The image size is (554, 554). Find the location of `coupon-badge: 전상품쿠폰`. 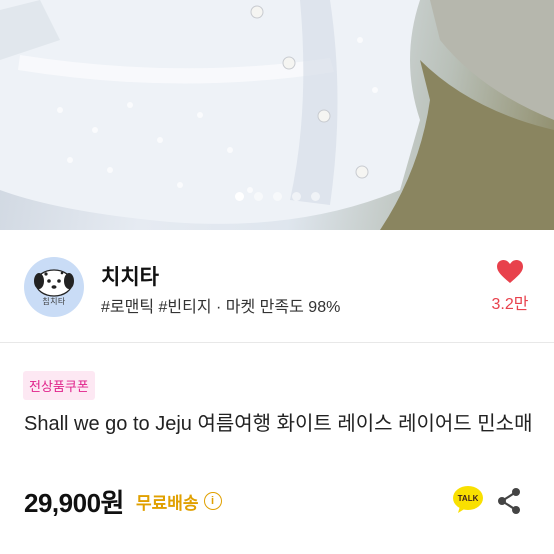

coupon-badge: 전상품쿠폰 is located at coordinates (59, 385).